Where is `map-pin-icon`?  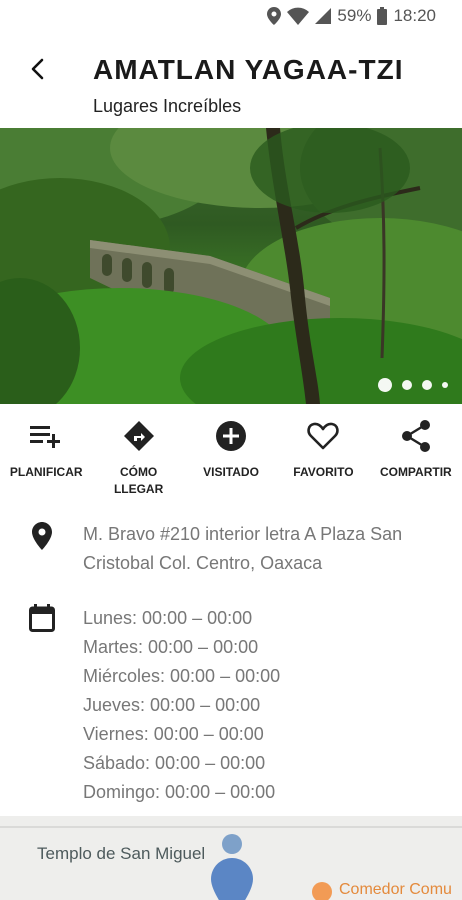 map-pin-icon is located at coordinates (232, 879).